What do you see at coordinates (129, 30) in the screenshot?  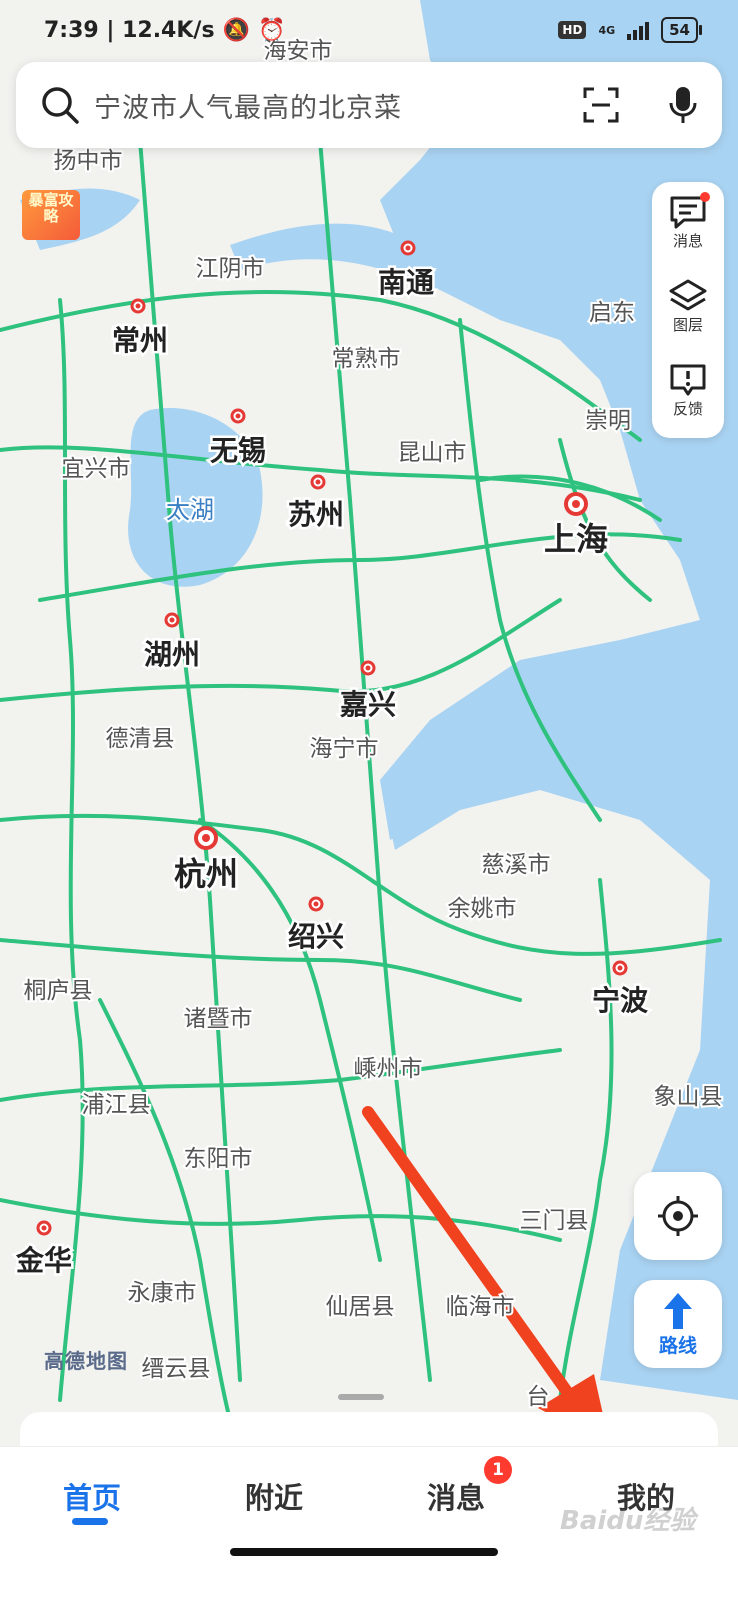 I see `status-time: 7:39 | 12.4K/s` at bounding box center [129, 30].